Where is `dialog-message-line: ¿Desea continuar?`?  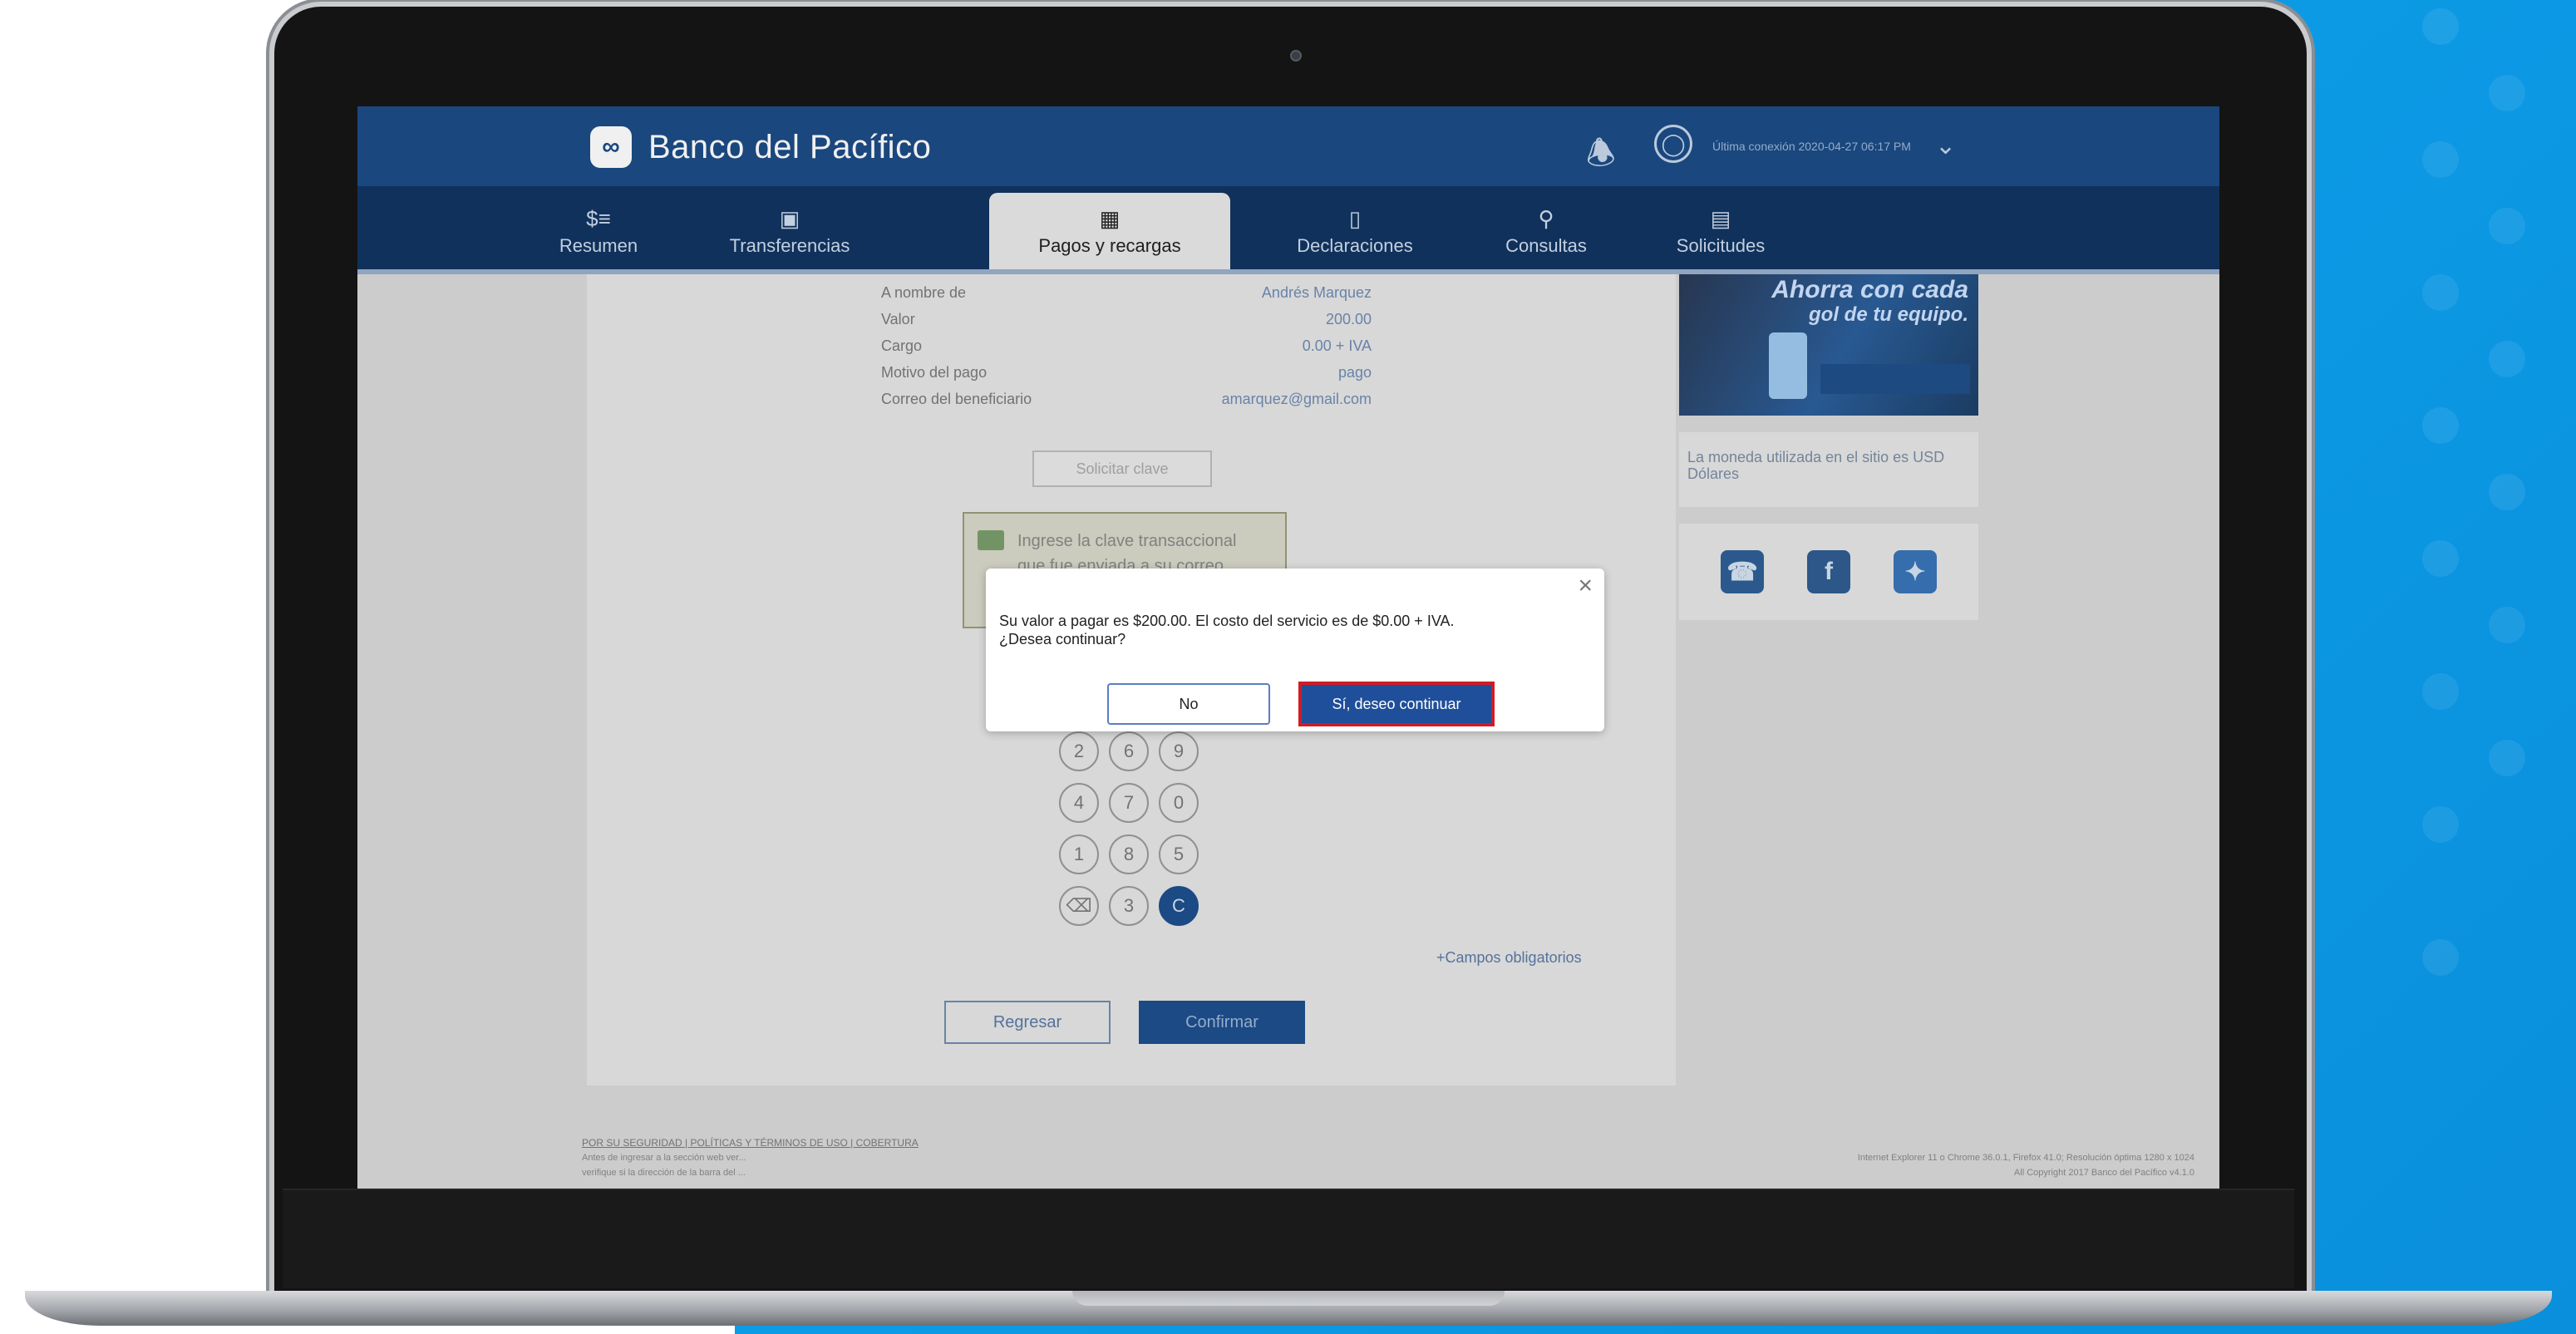 dialog-message-line: ¿Desea continuar? is located at coordinates (1062, 639).